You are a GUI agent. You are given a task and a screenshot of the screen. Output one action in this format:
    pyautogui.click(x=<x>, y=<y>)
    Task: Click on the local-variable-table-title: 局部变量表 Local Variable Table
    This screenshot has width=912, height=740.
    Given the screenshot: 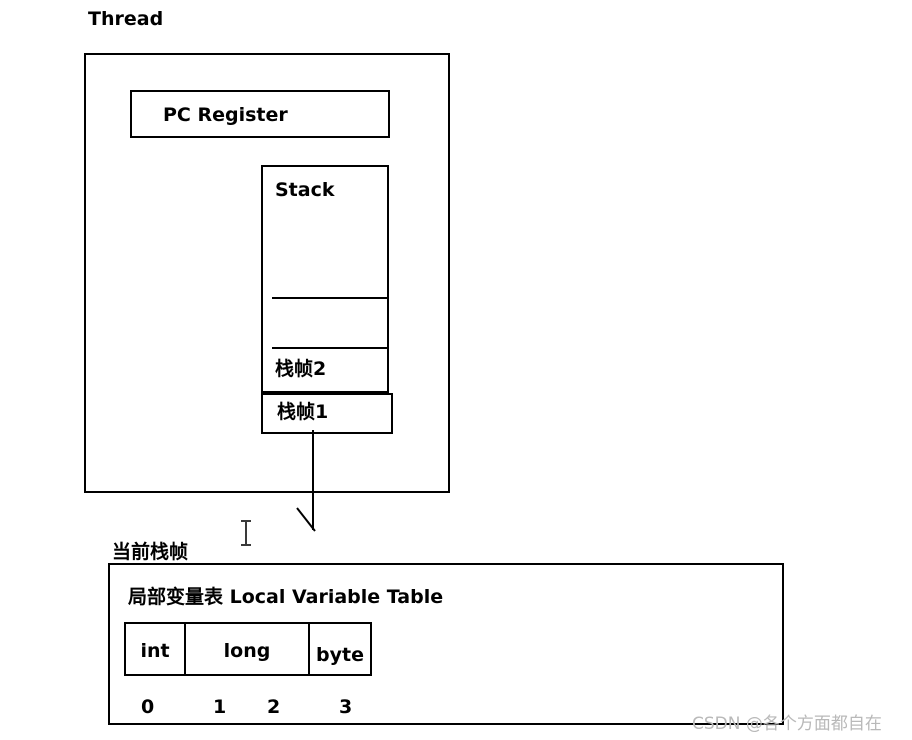 What is the action you would take?
    pyautogui.click(x=286, y=597)
    